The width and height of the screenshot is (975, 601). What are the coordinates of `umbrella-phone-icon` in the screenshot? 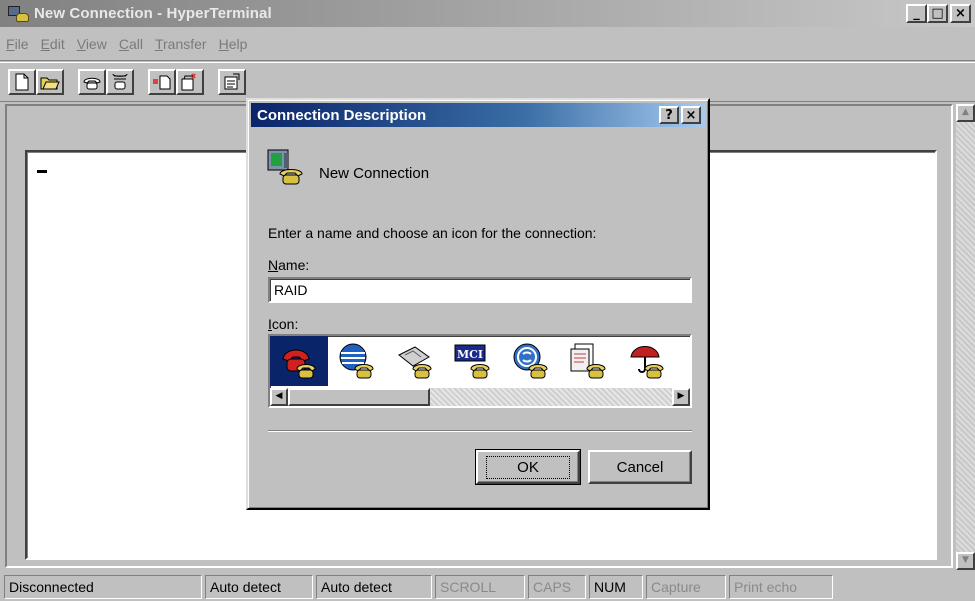 It's located at (647, 361).